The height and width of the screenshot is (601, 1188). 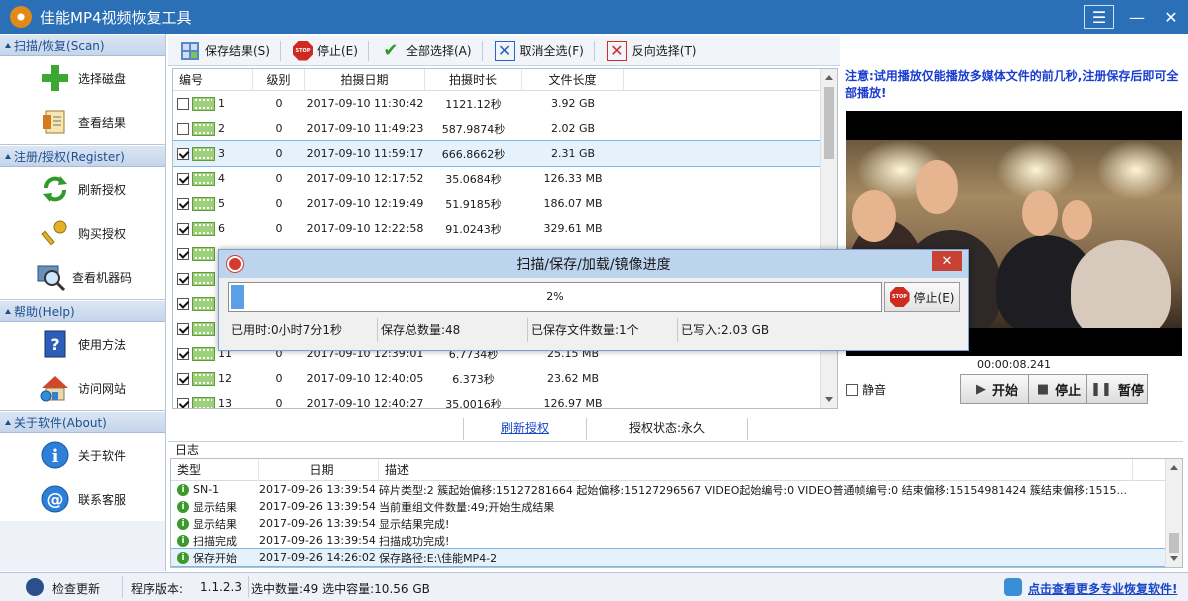 I want to click on row-duration: 666.8662秒, so click(x=473, y=154).